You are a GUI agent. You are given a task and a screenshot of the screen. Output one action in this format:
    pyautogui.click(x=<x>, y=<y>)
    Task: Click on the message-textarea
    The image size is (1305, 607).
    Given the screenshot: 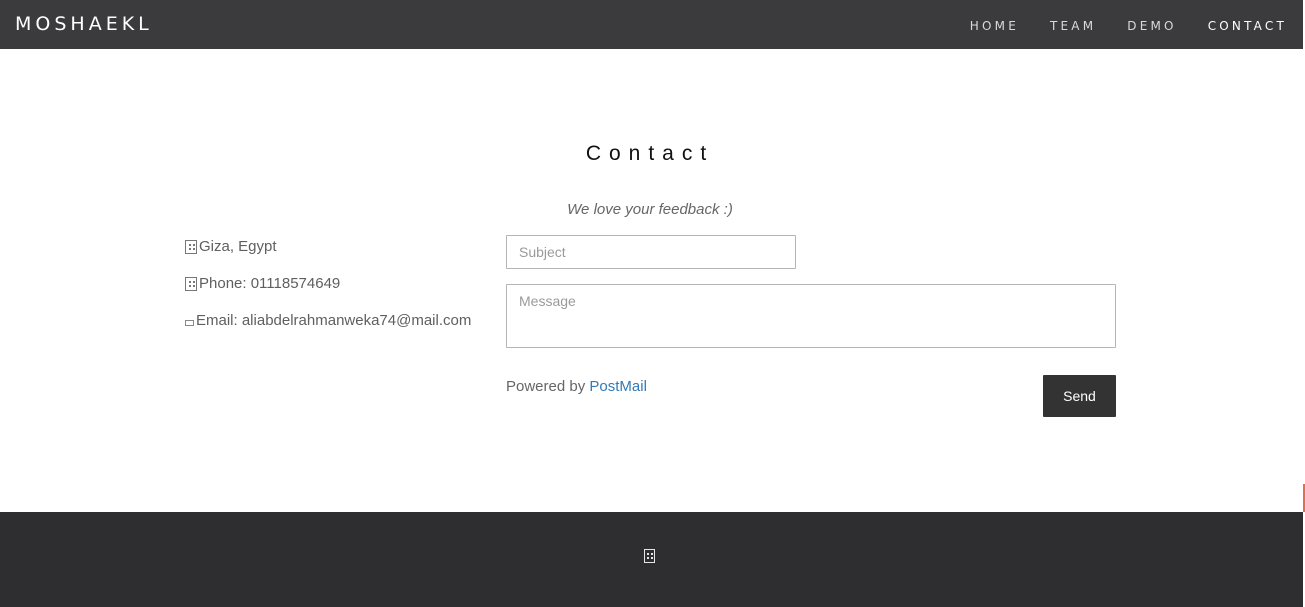 What is the action you would take?
    pyautogui.click(x=811, y=316)
    